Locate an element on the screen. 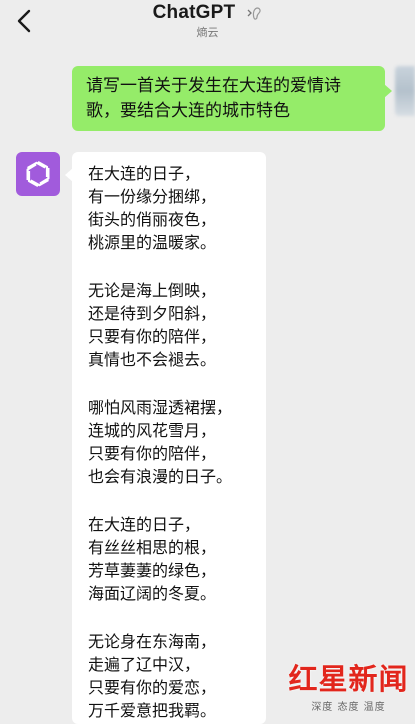 This screenshot has width=415, height=724. poem-line: 哪怕风雨湿透裙摆， is located at coordinates (160, 407).